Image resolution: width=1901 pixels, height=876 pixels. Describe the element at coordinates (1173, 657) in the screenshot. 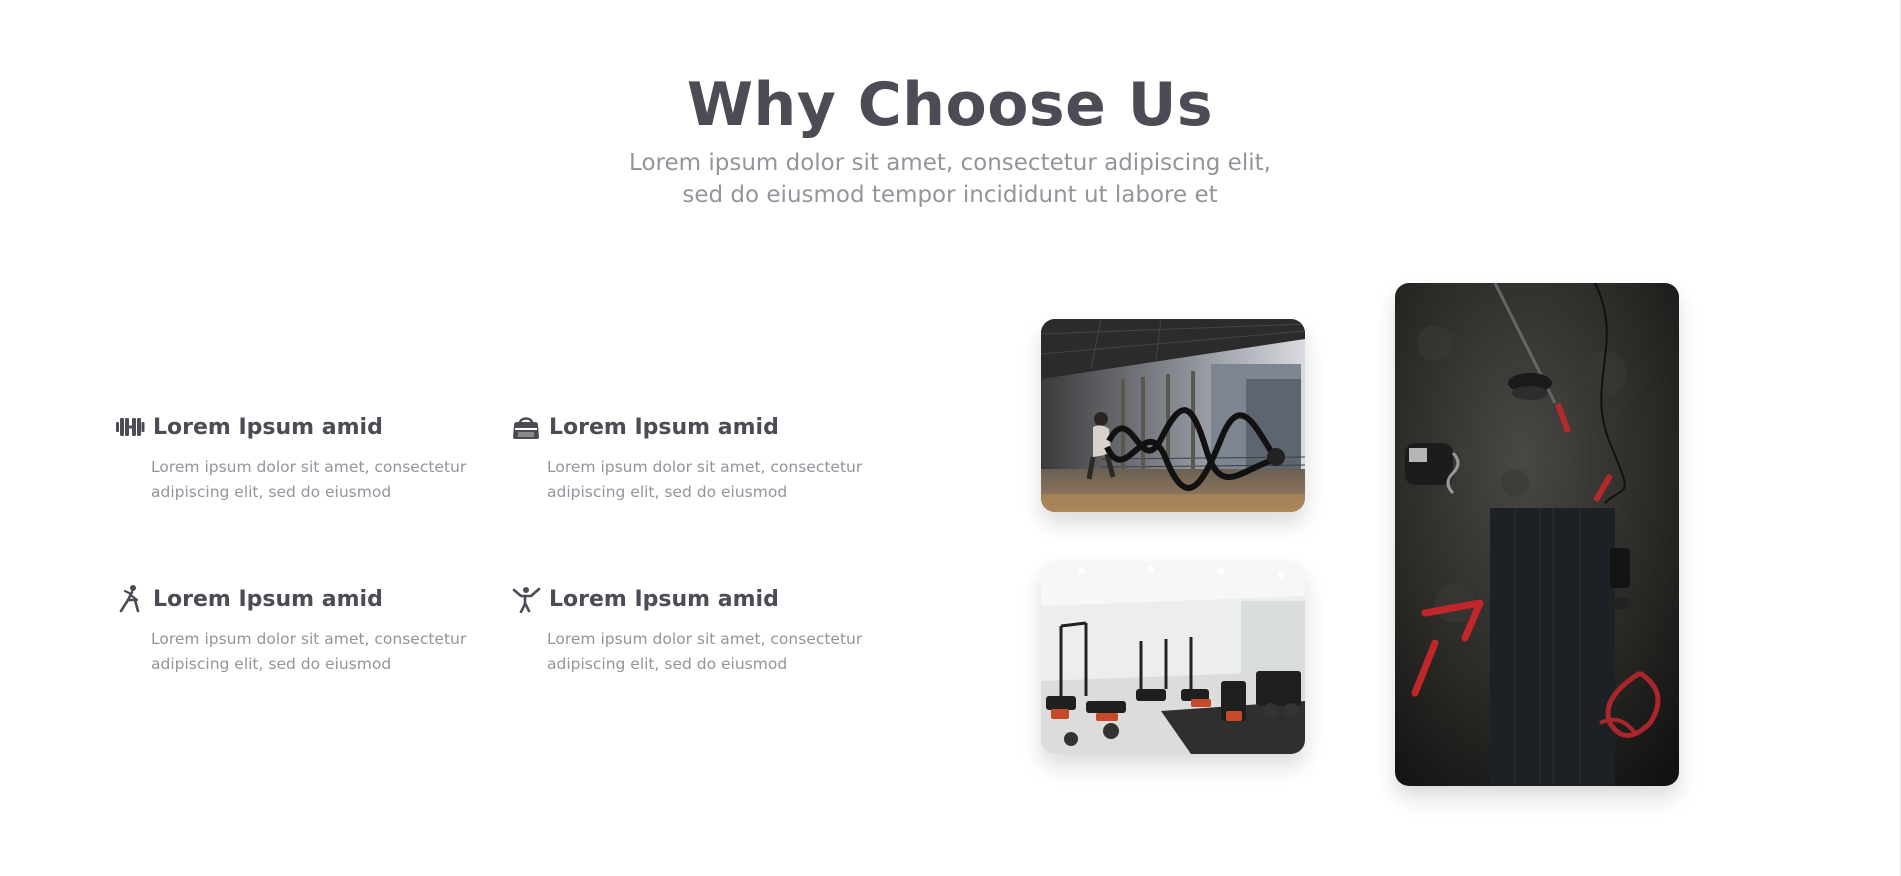

I see `gym-interior-photo` at that location.